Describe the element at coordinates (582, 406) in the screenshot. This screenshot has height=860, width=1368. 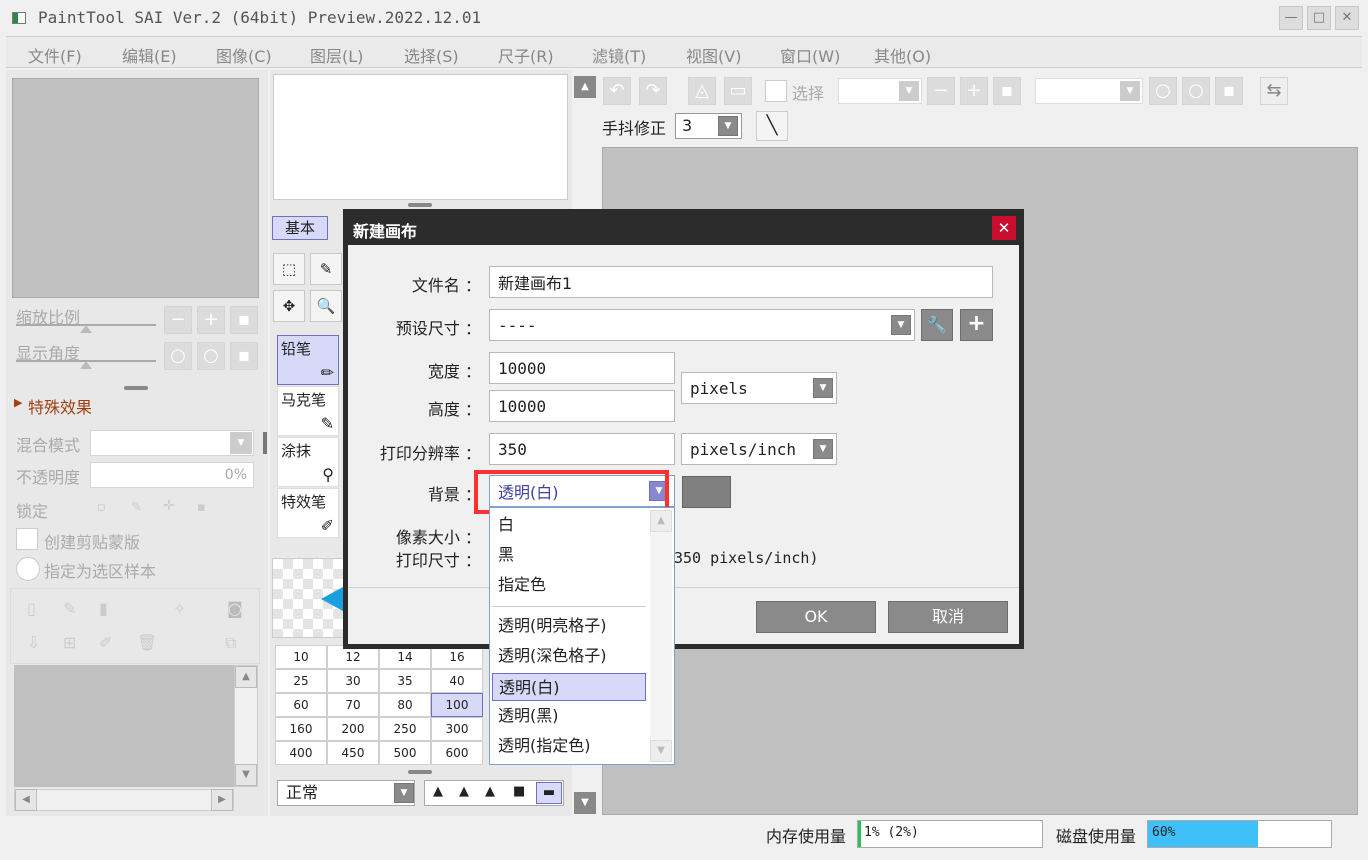
I see `height-input: 10000` at that location.